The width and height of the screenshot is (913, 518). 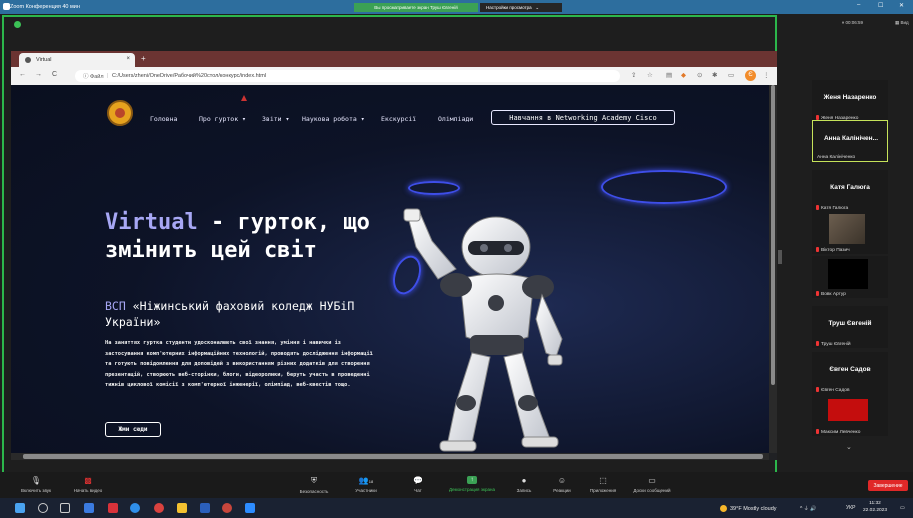 I want to click on extension-icon: ⊙, so click(x=699, y=75).